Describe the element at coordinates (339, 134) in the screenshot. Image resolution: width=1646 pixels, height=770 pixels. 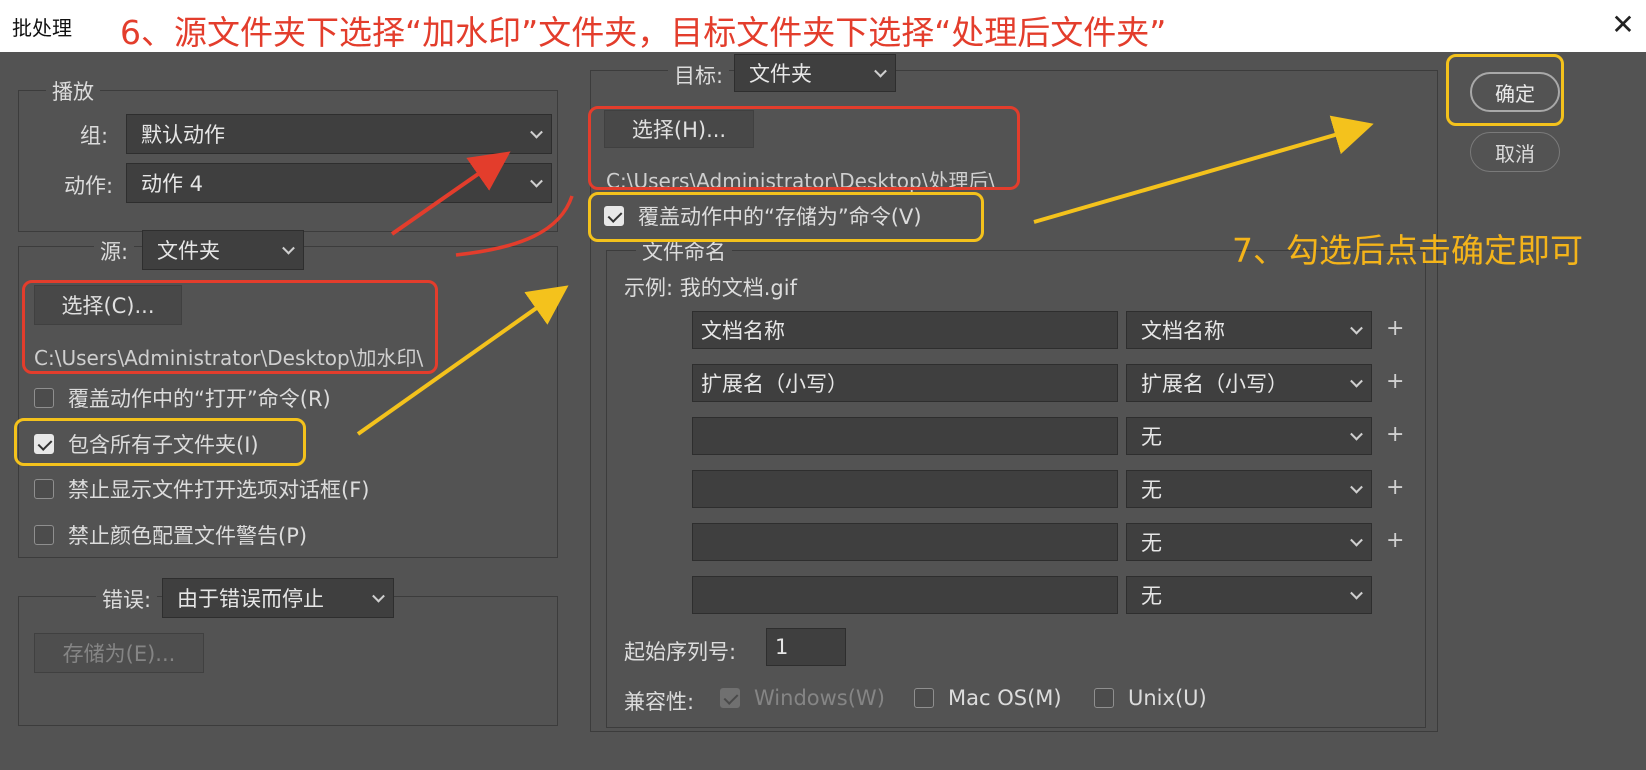
I see `group-select: 默认动作` at that location.